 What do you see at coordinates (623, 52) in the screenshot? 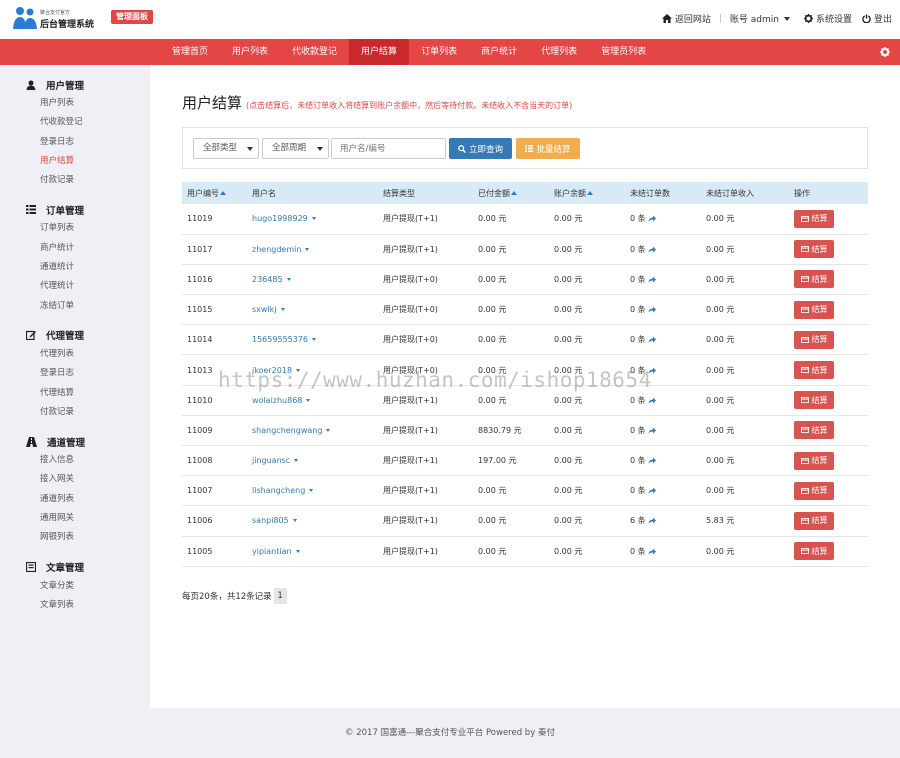
I see `nav-item: 管理员列表` at bounding box center [623, 52].